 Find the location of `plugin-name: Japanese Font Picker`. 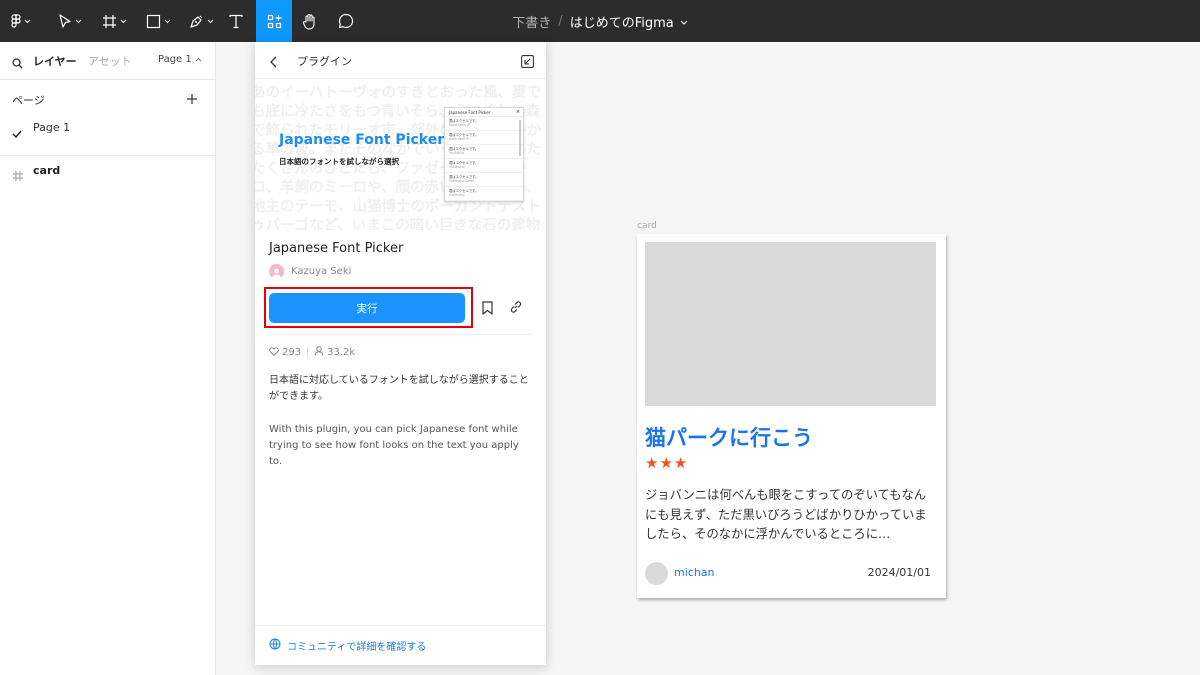

plugin-name: Japanese Font Picker is located at coordinates (336, 248).